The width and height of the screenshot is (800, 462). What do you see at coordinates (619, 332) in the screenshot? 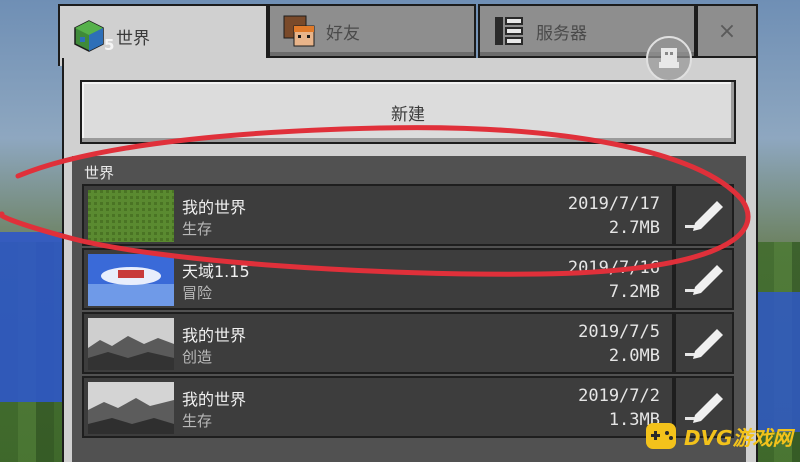
I see `world-date: 2019/7/5` at bounding box center [619, 332].